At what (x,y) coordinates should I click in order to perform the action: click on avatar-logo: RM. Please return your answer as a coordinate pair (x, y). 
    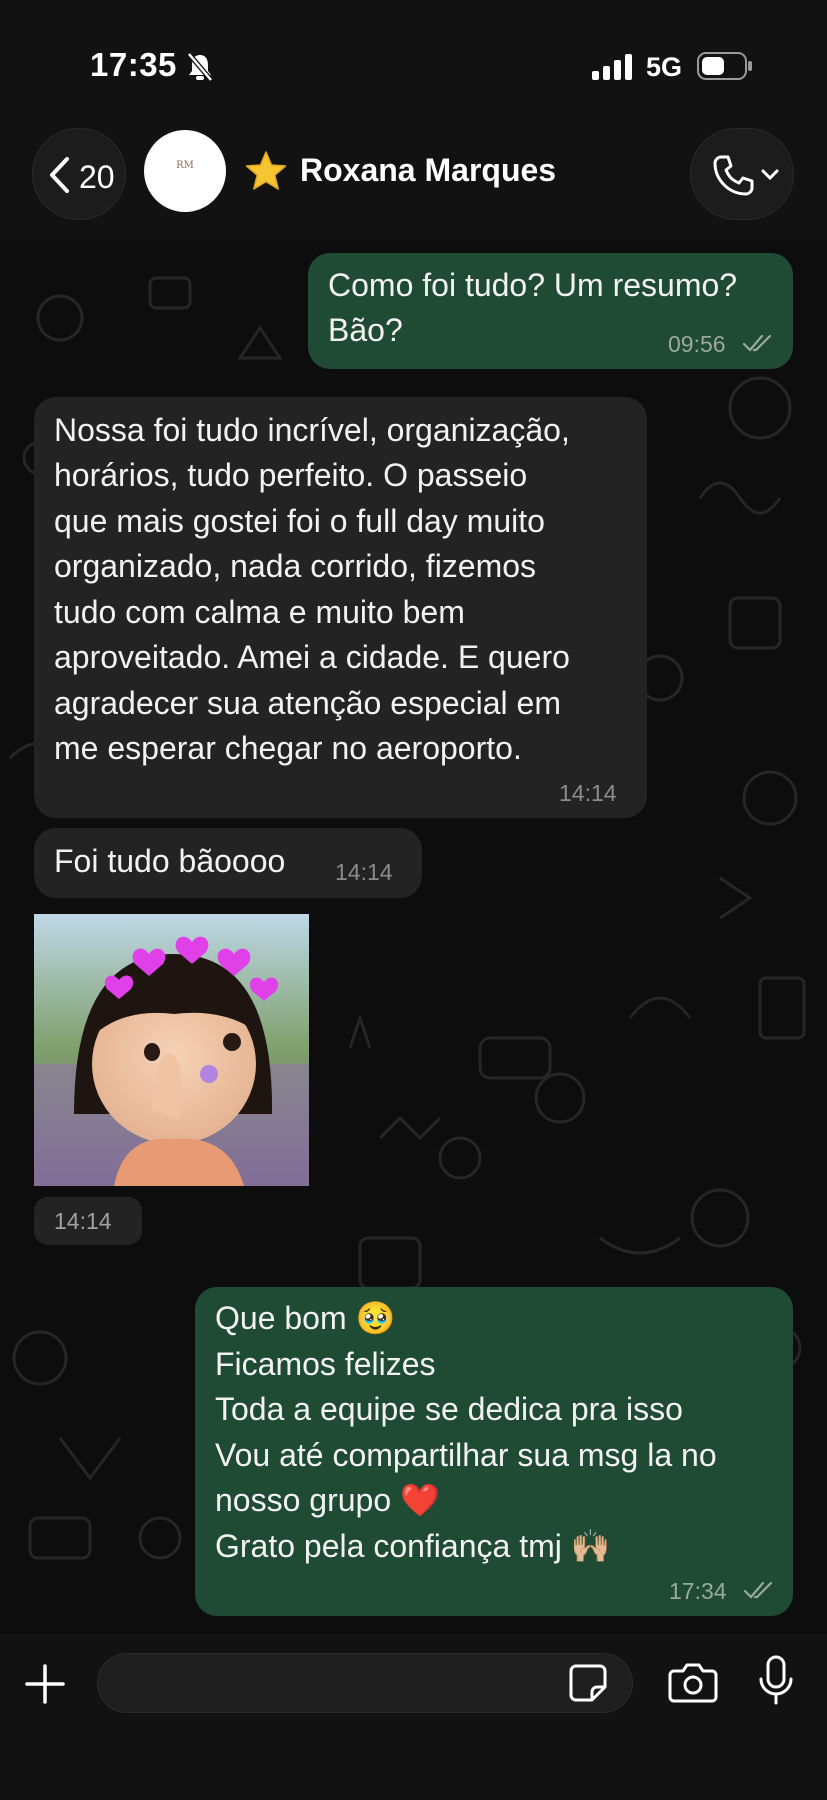
    Looking at the image, I should click on (185, 165).